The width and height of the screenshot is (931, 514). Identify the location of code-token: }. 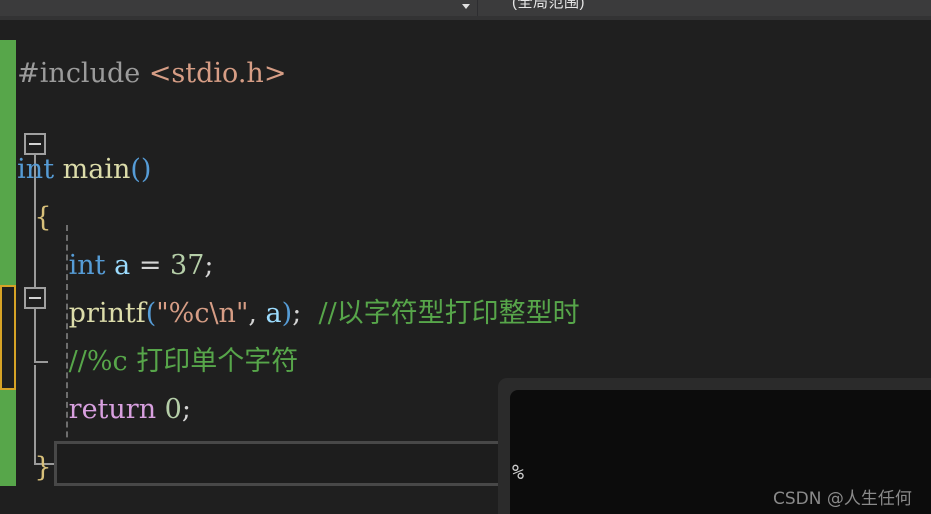
(26, 467).